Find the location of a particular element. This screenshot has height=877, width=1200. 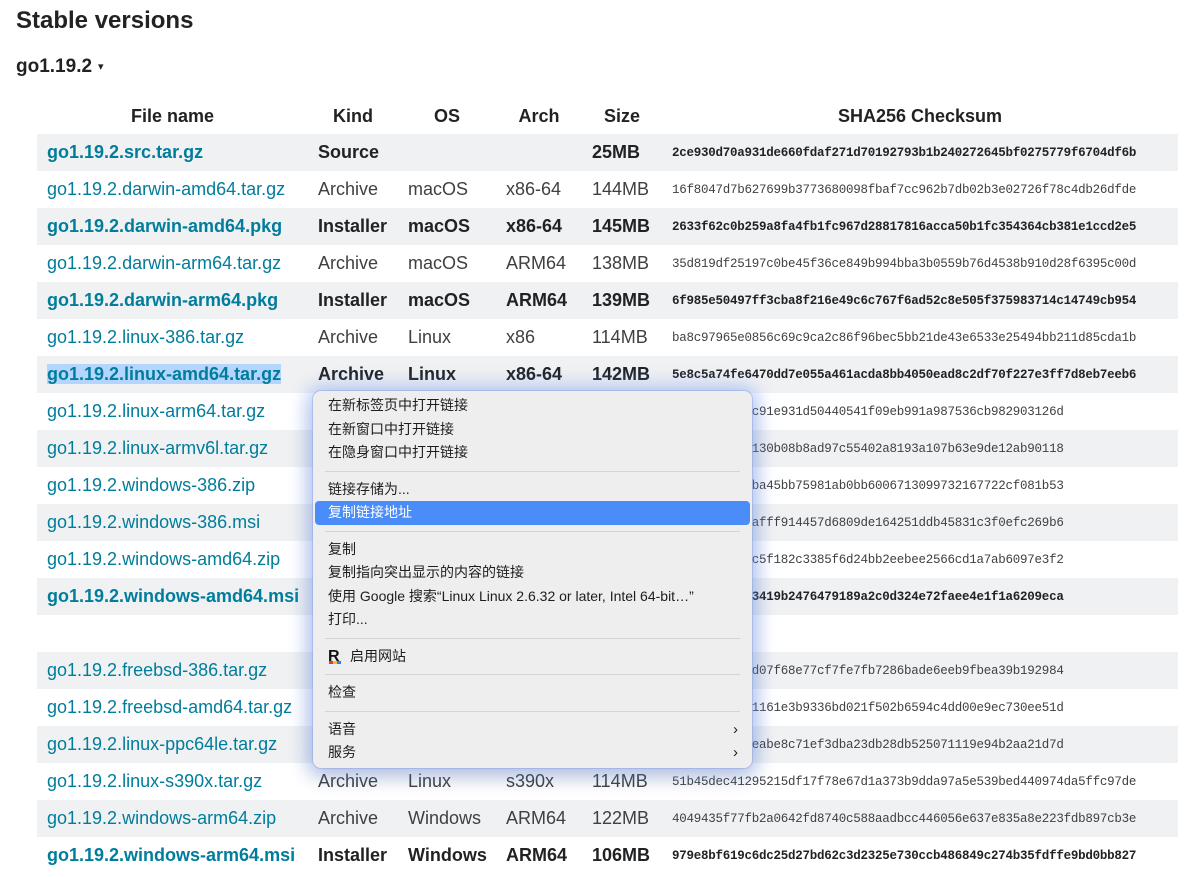

download-link: go1.19.2.freebsd-amd64.tar.gz is located at coordinates (169, 707).